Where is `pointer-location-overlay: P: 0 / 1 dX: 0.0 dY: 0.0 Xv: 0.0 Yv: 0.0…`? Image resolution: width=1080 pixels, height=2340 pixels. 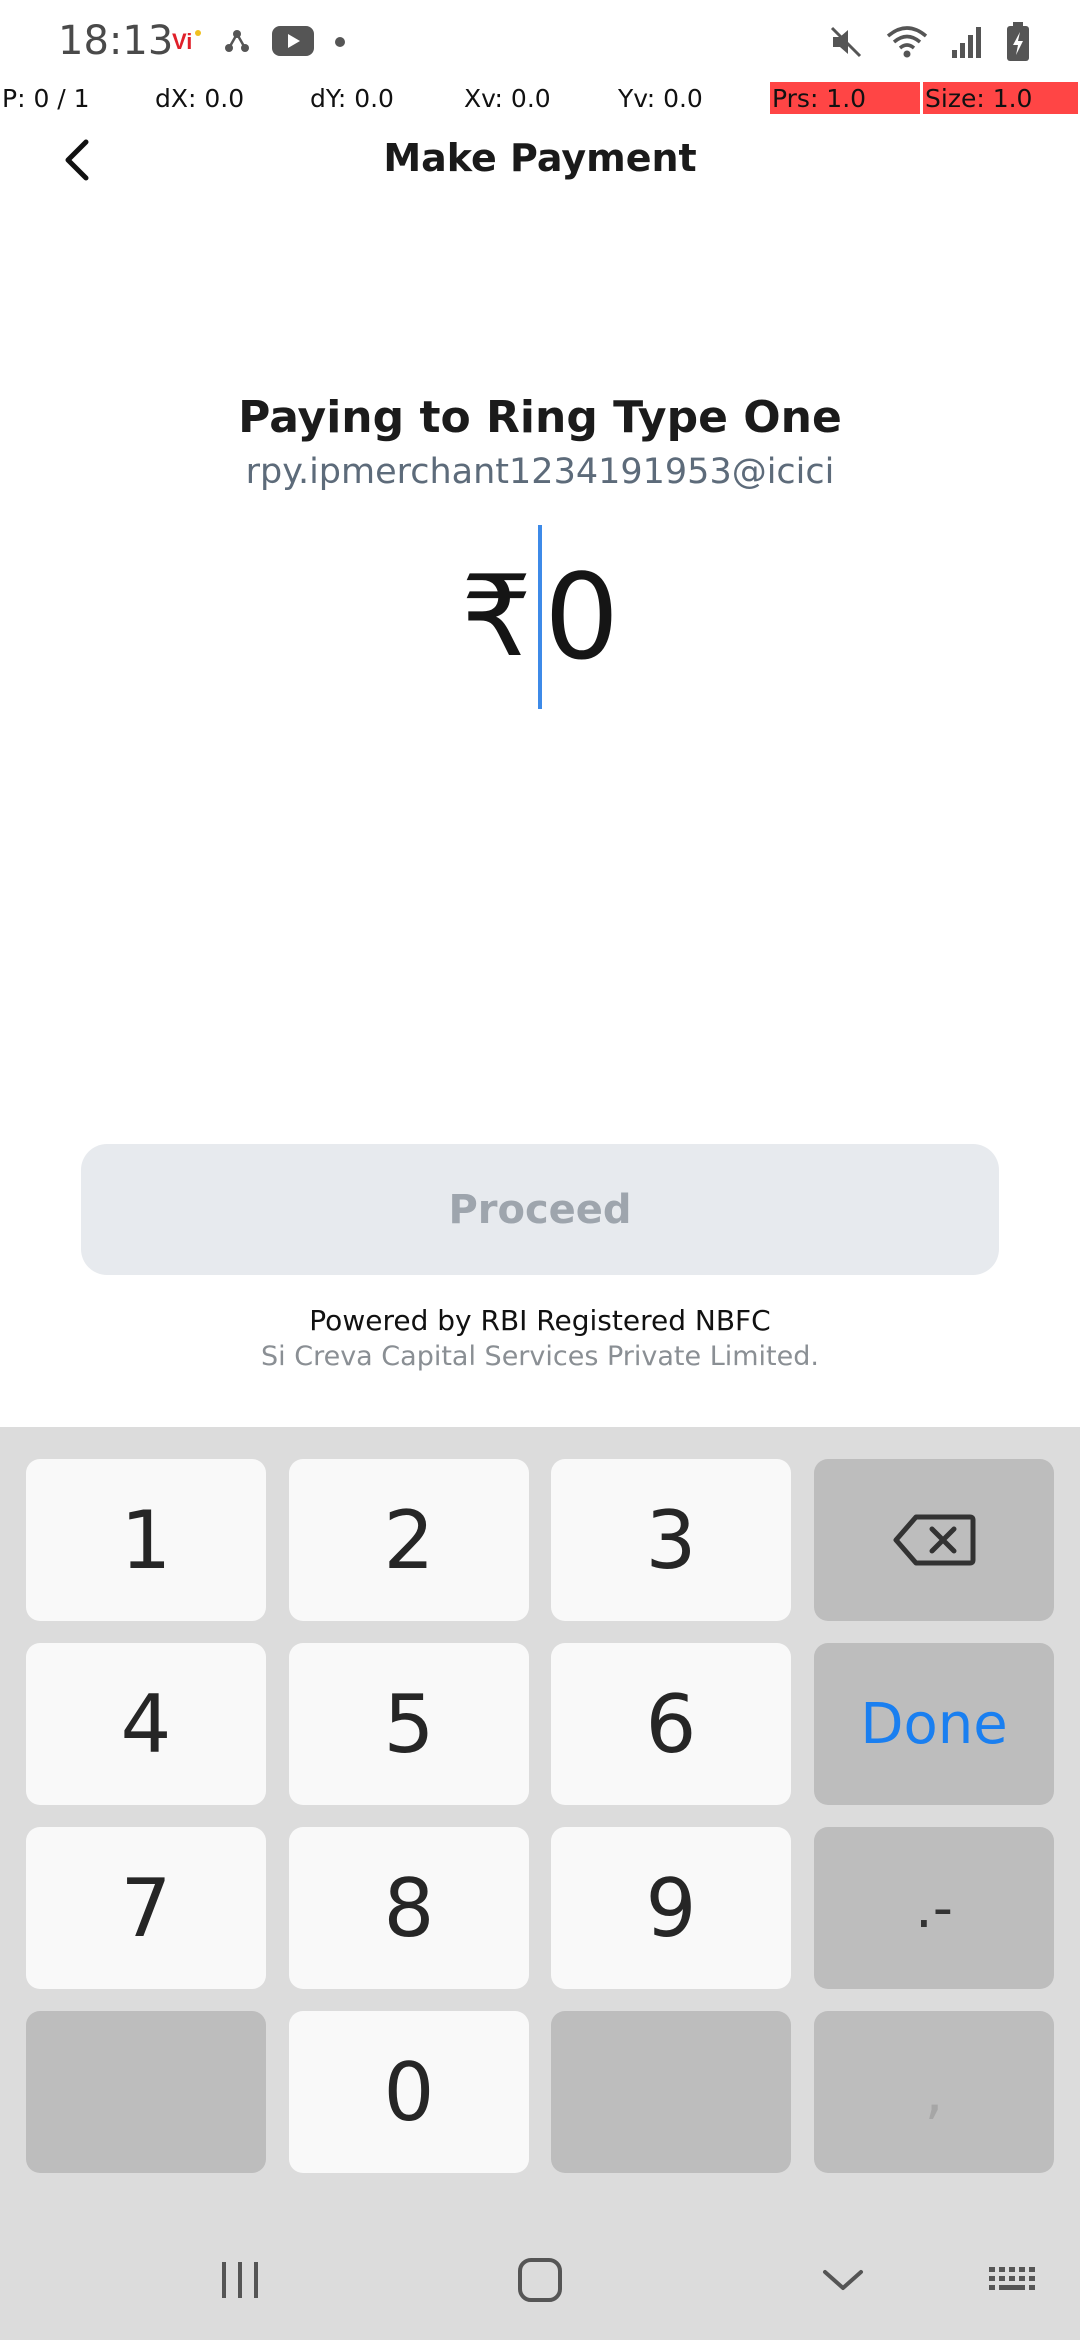
pointer-location-overlay: P: 0 / 1 dX: 0.0 dY: 0.0 Xv: 0.0 Yv: 0.0… is located at coordinates (540, 100).